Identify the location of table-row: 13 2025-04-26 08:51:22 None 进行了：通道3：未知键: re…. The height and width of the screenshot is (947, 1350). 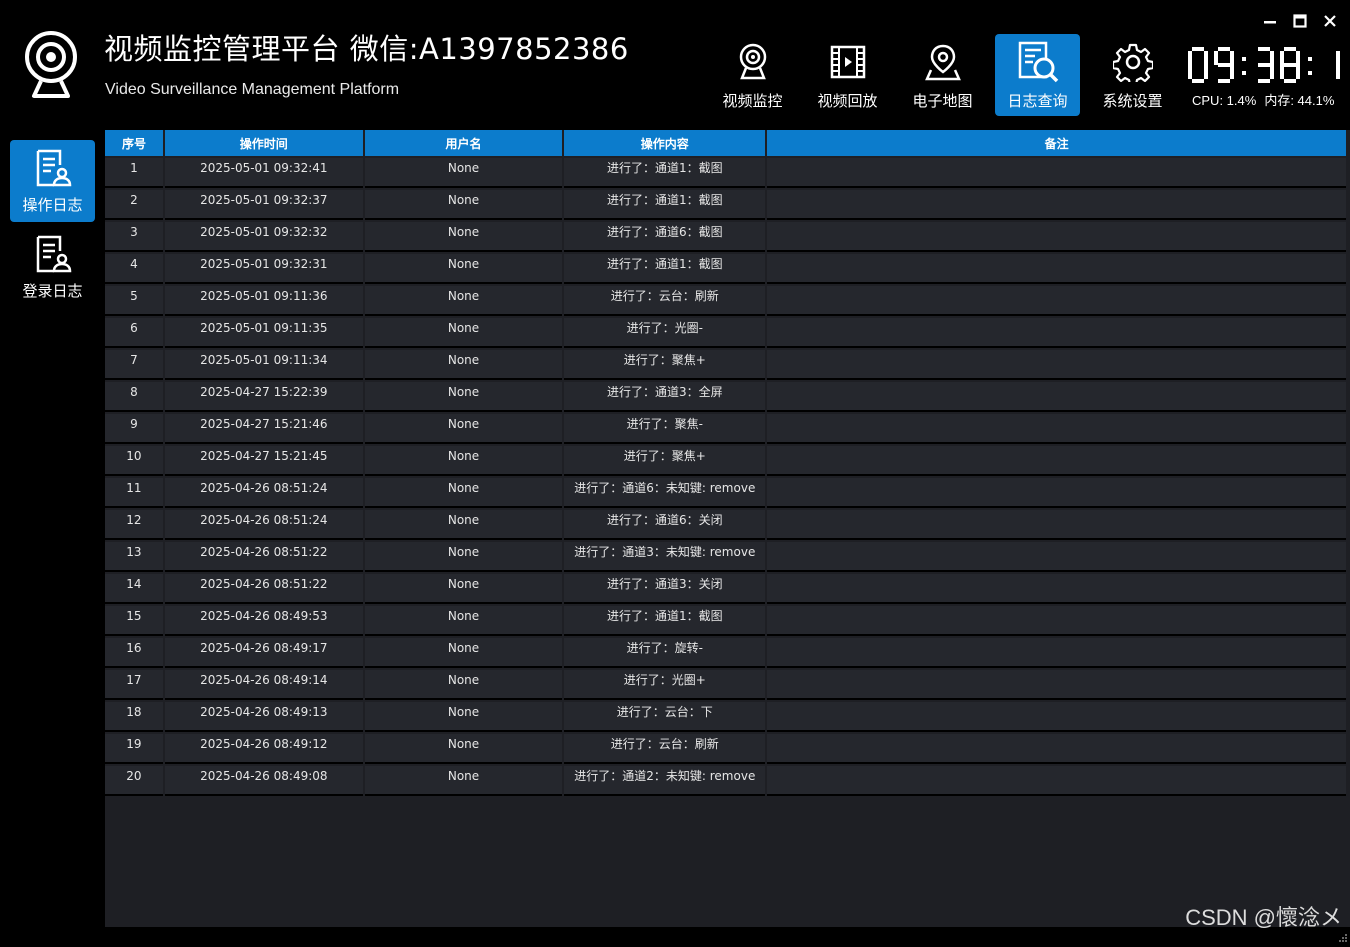
(725, 557).